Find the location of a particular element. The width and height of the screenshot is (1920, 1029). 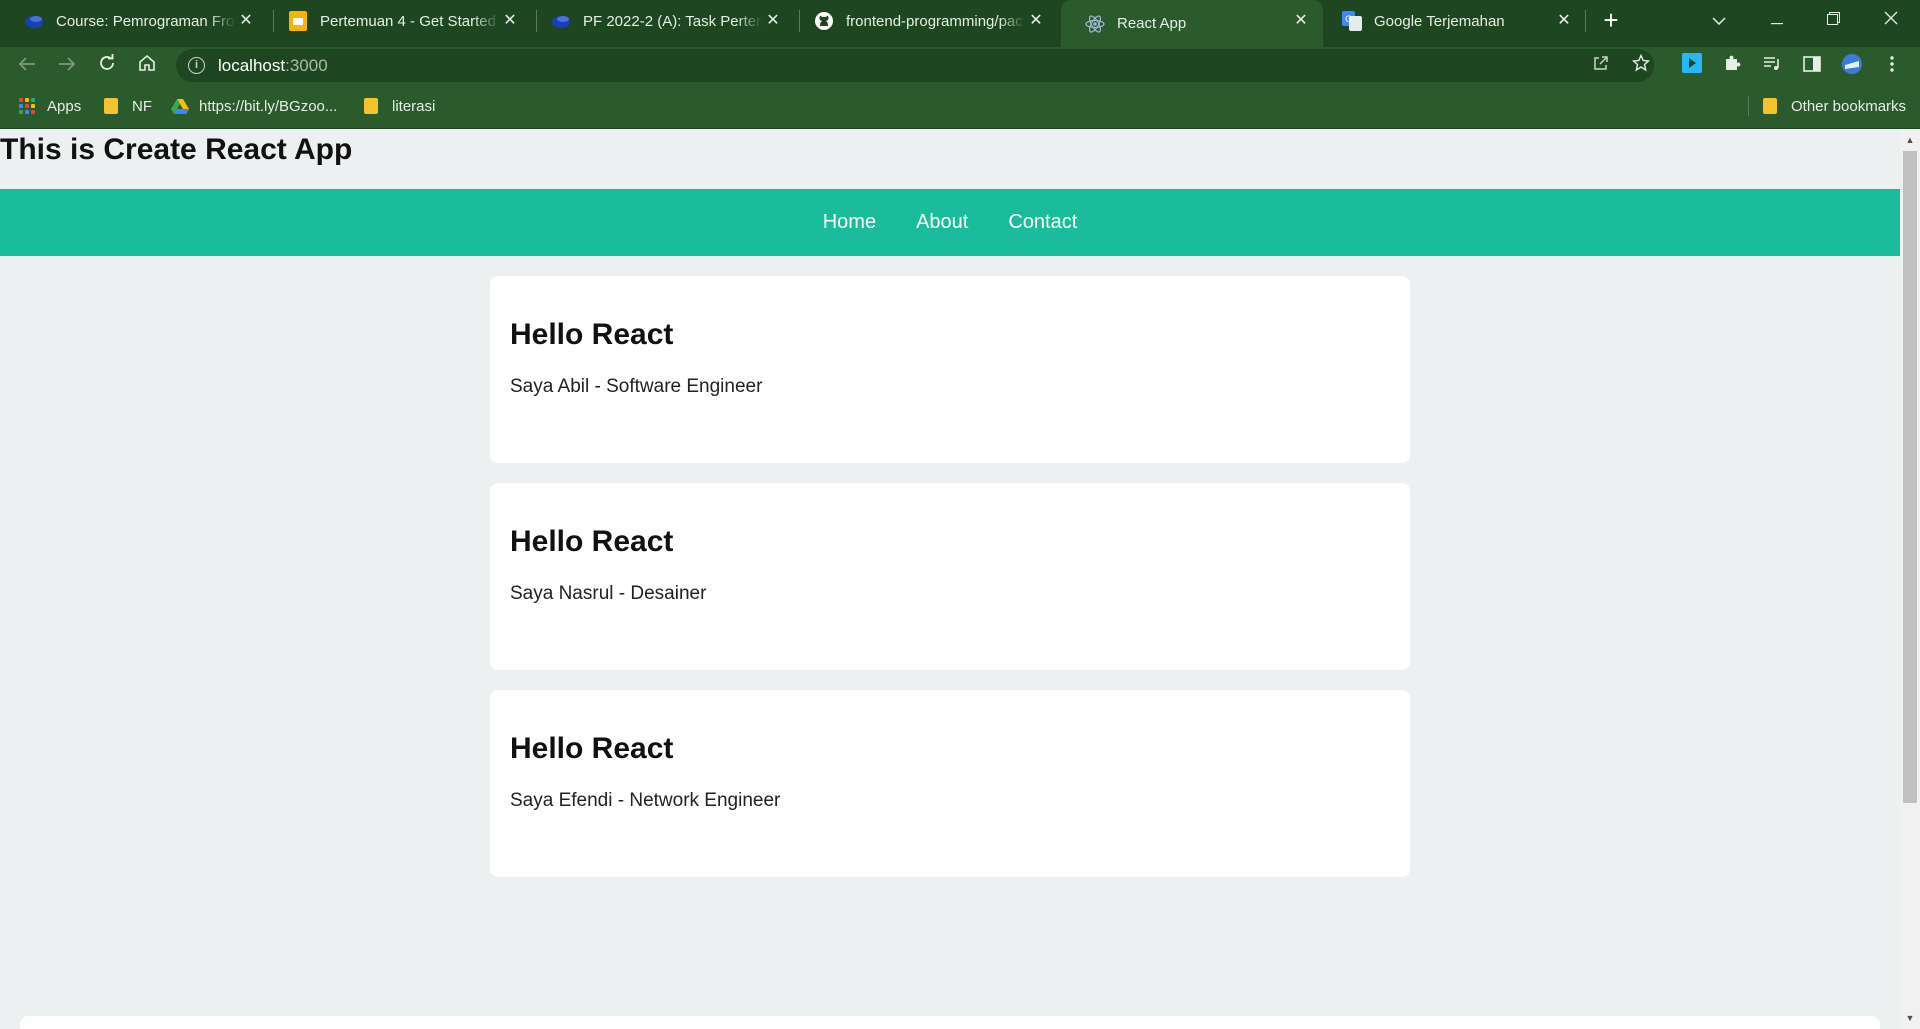

nav-link-about: About is located at coordinates (942, 222).